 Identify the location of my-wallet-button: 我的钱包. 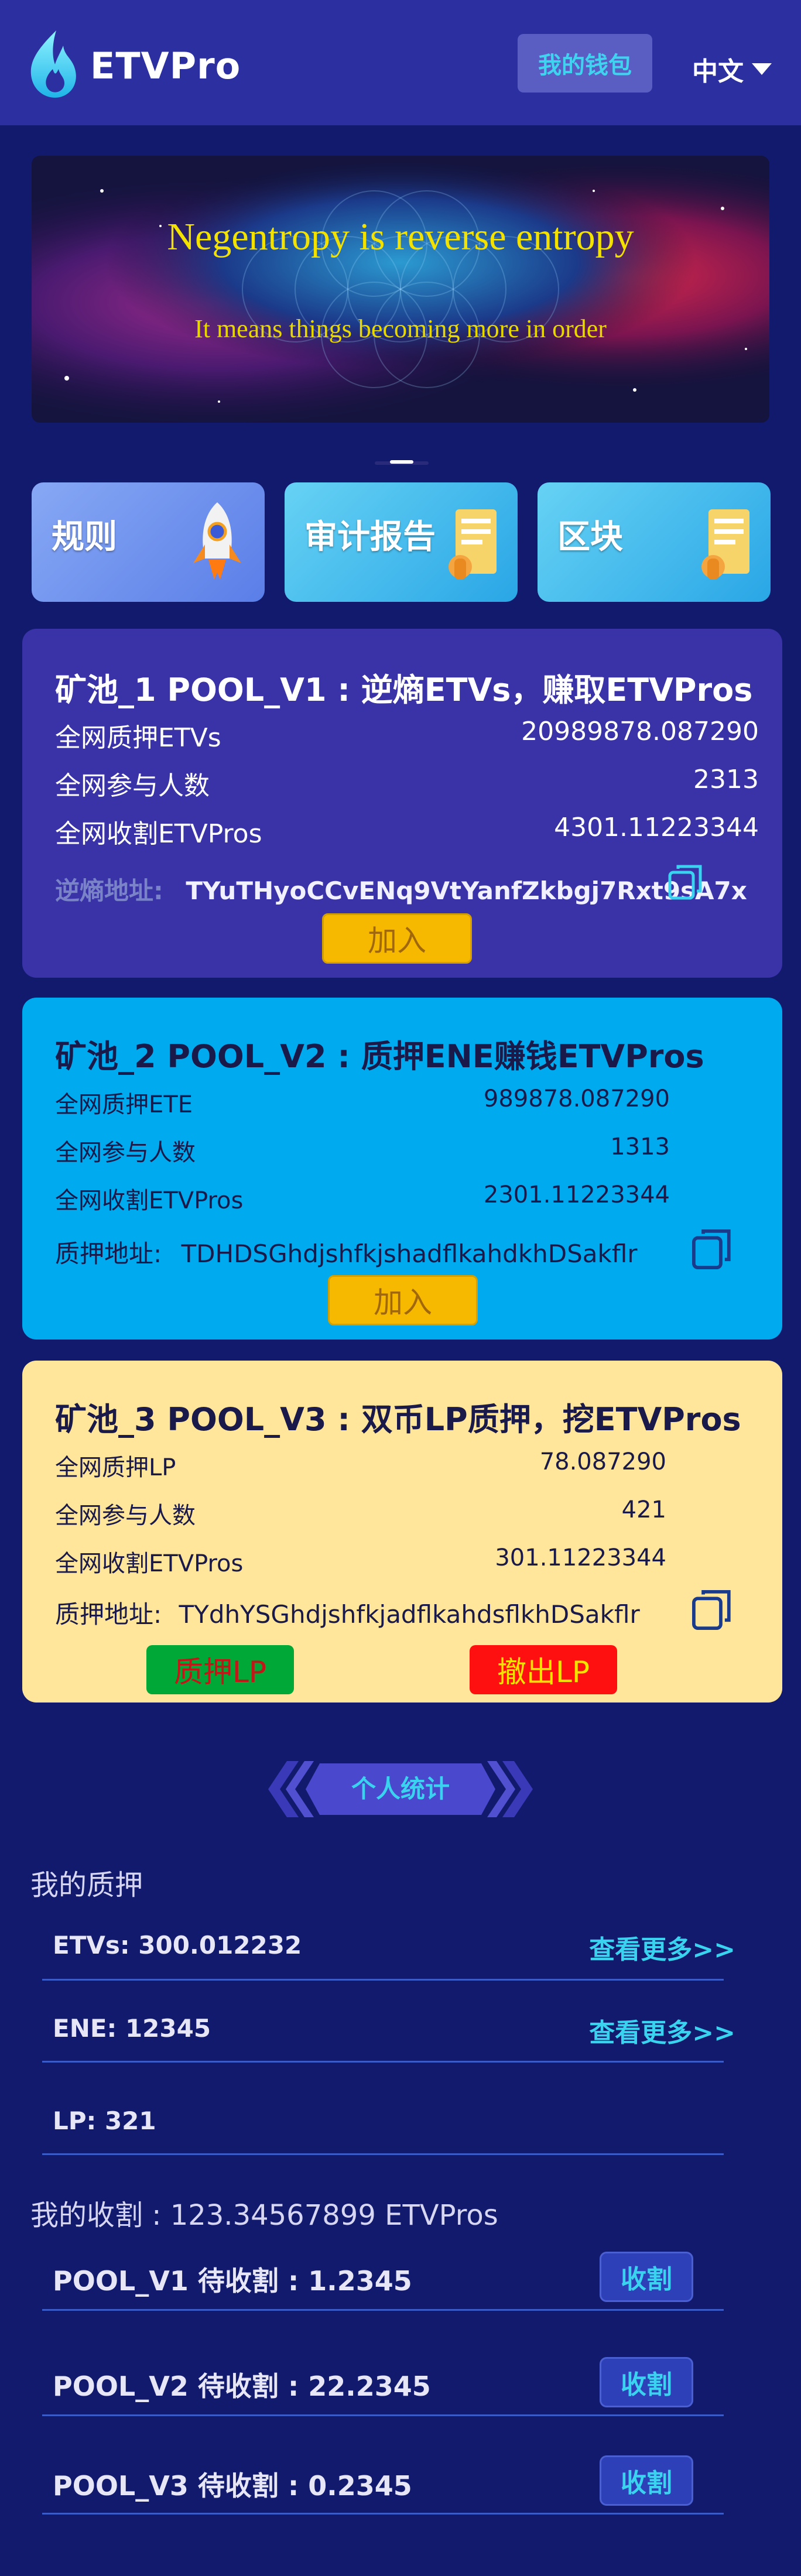
(585, 63).